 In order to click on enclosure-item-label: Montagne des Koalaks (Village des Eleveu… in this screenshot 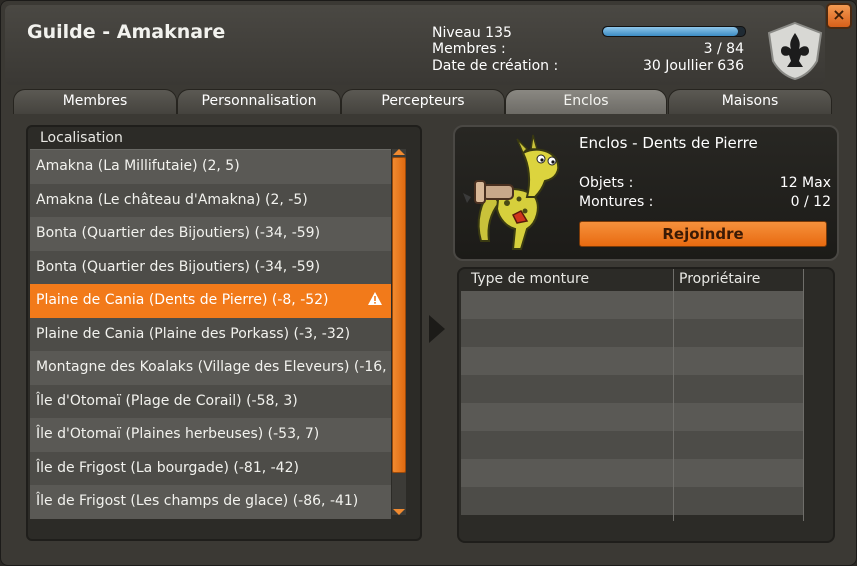, I will do `click(213, 367)`.